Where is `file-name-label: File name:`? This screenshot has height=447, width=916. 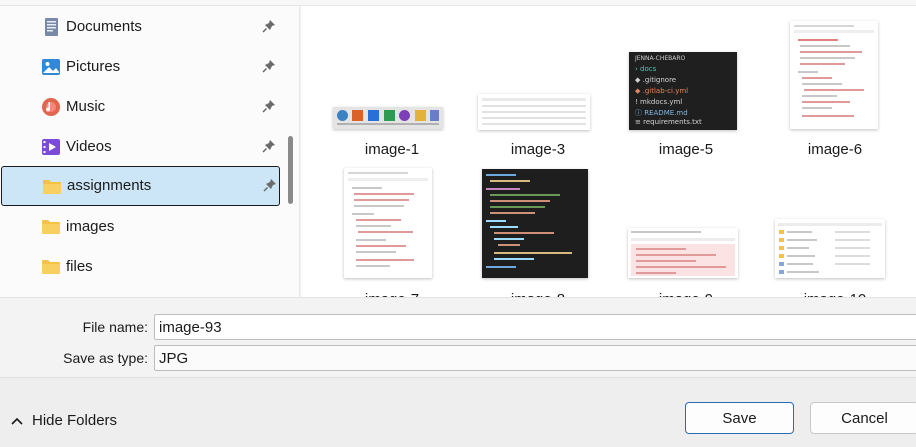
file-name-label: File name: is located at coordinates (115, 327).